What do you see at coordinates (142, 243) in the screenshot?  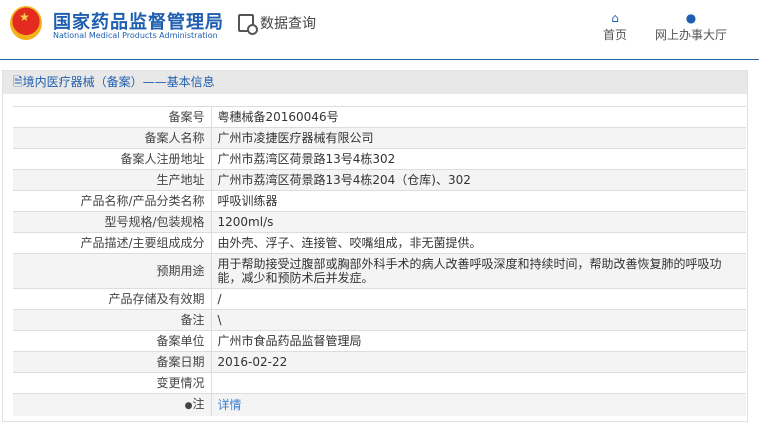 I see `row-label-text: 产品描述/主要组成成分` at bounding box center [142, 243].